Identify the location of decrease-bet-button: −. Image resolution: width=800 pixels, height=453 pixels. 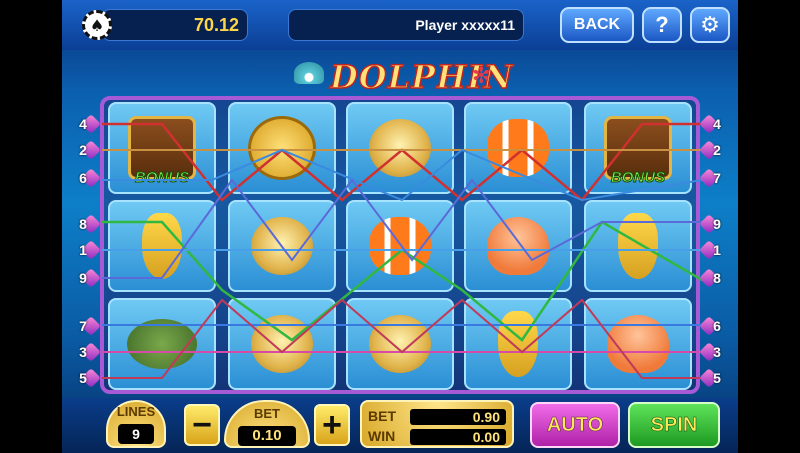
(202, 425).